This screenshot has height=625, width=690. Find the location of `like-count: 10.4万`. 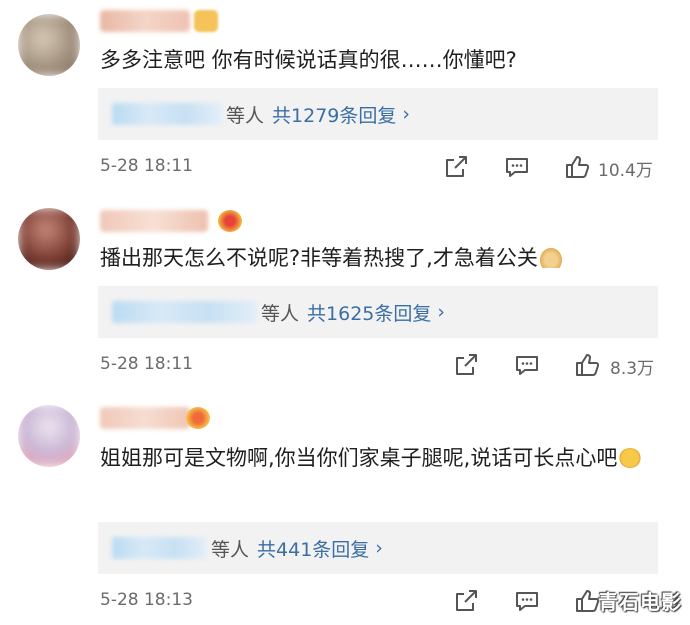

like-count: 10.4万 is located at coordinates (625, 171).